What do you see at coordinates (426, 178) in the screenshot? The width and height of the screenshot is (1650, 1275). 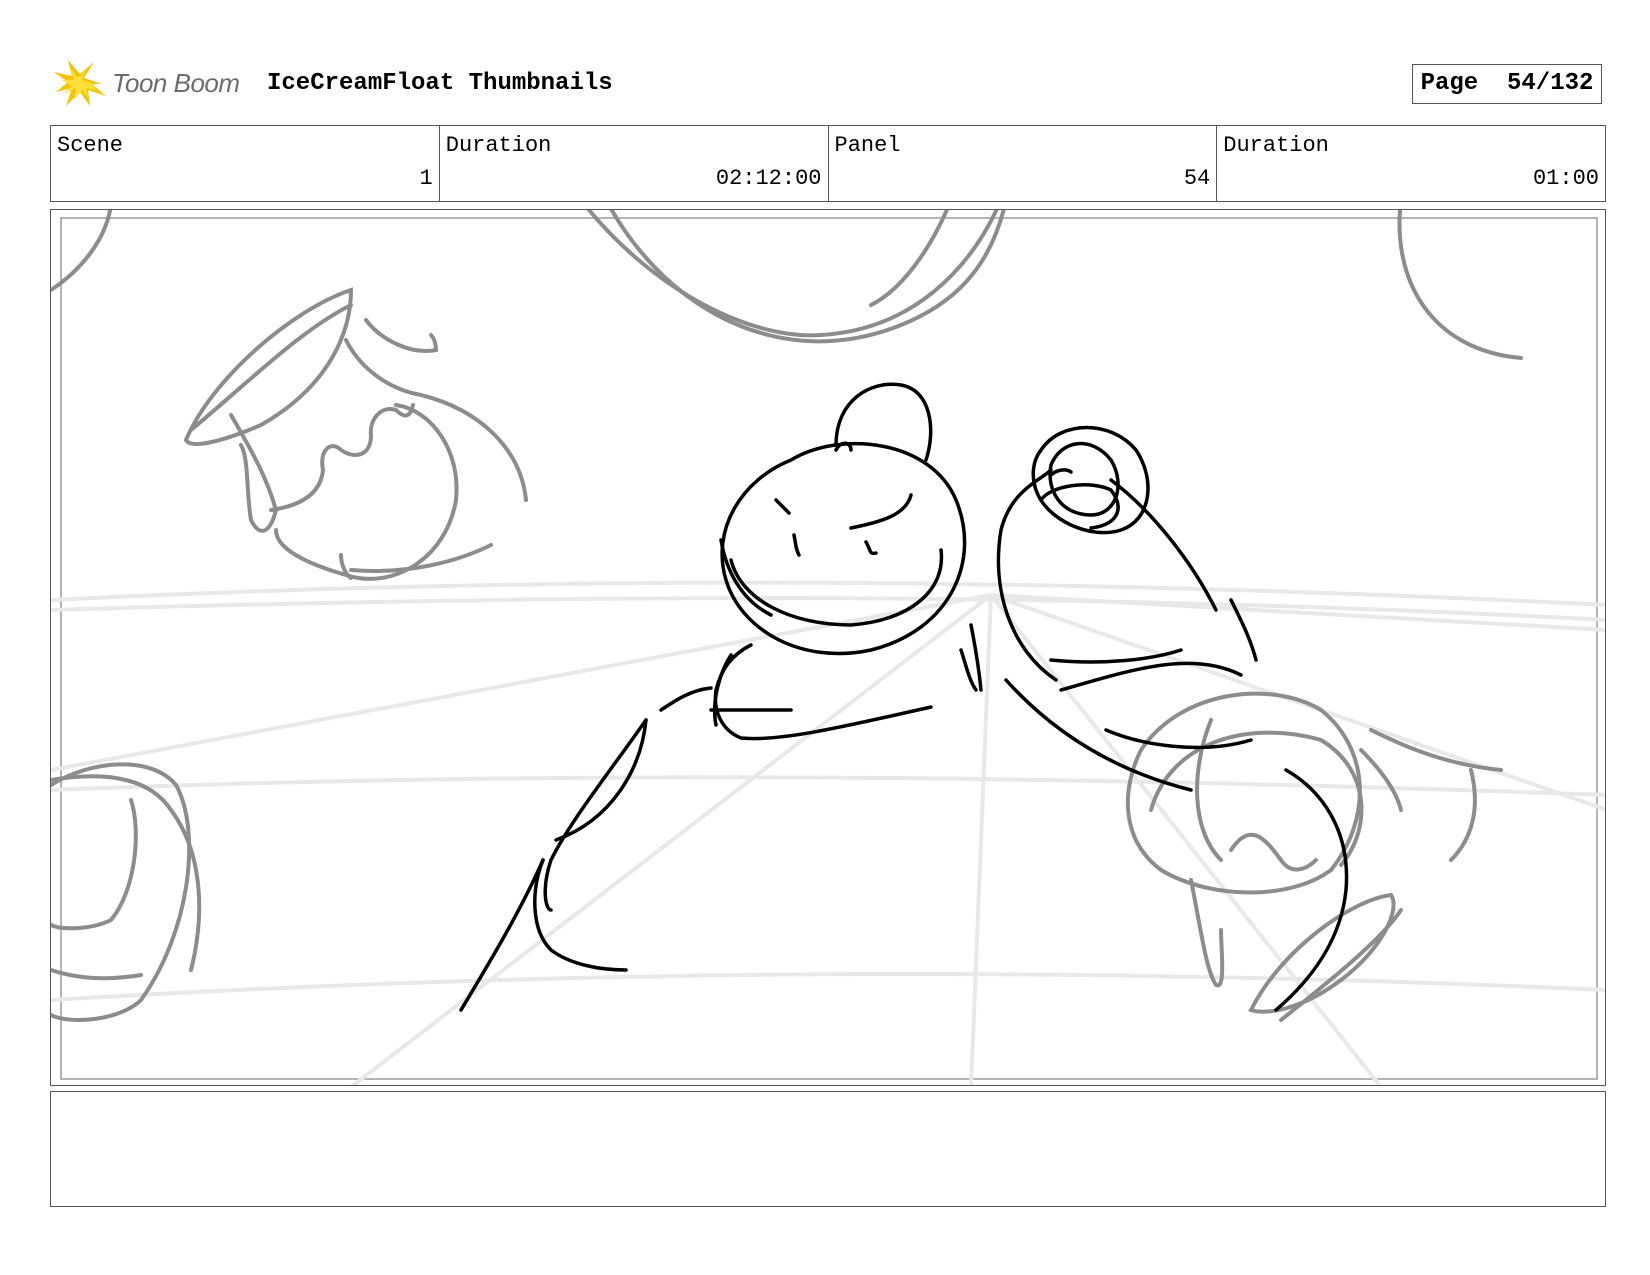 I see `scene-value: 1` at bounding box center [426, 178].